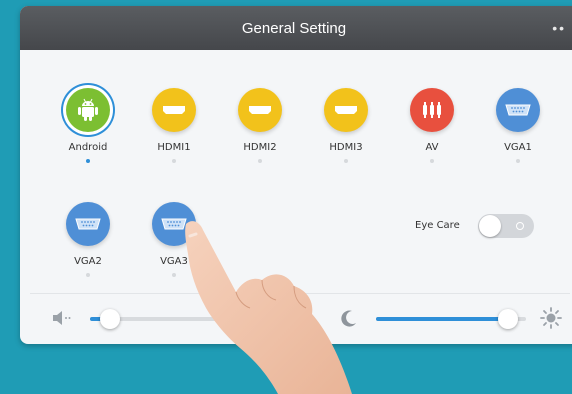 This screenshot has height=394, width=572. What do you see at coordinates (432, 110) in the screenshot?
I see `av-icon` at bounding box center [432, 110].